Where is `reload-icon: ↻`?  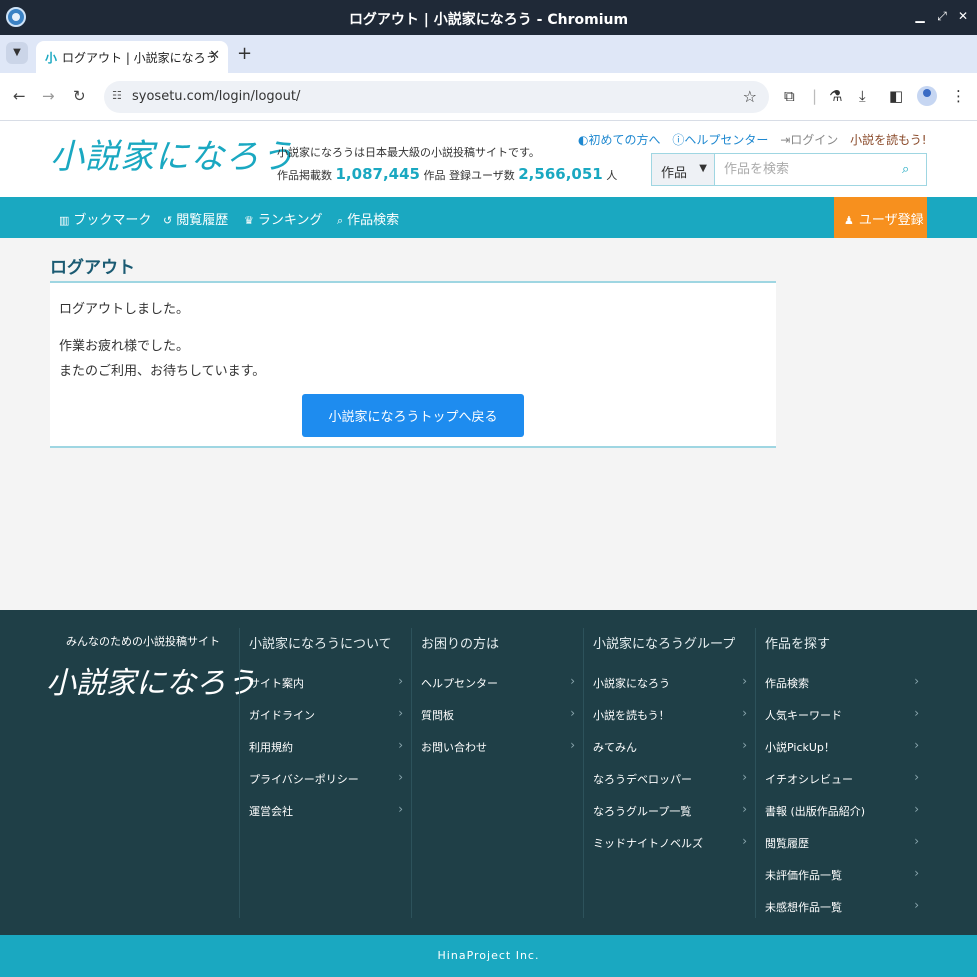 reload-icon: ↻ is located at coordinates (79, 96).